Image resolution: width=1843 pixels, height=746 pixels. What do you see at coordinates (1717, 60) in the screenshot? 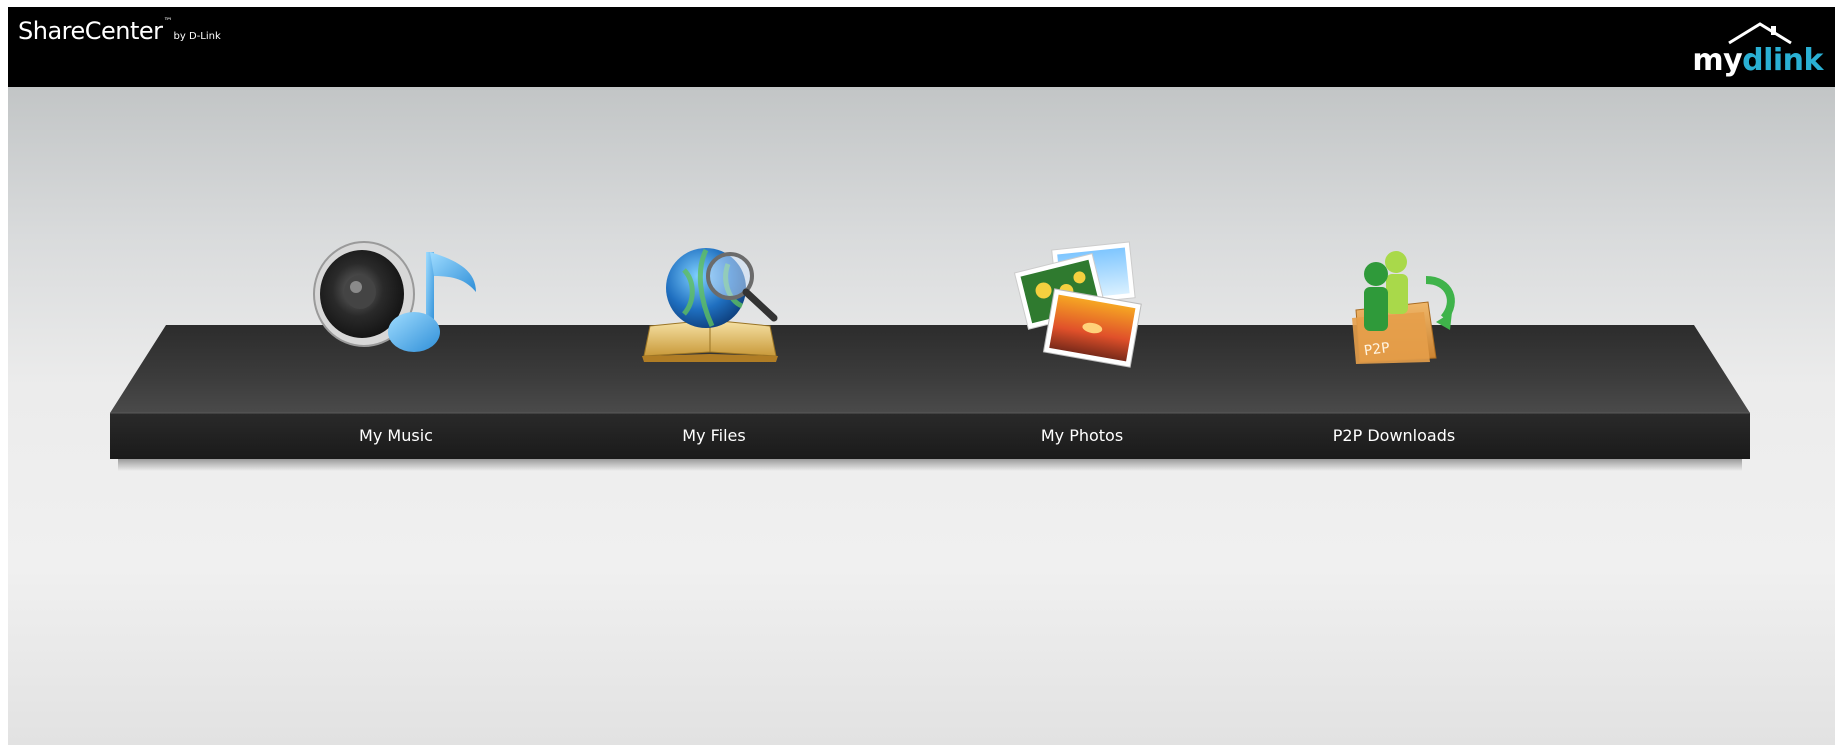
I see `mydlink-my: my` at bounding box center [1717, 60].